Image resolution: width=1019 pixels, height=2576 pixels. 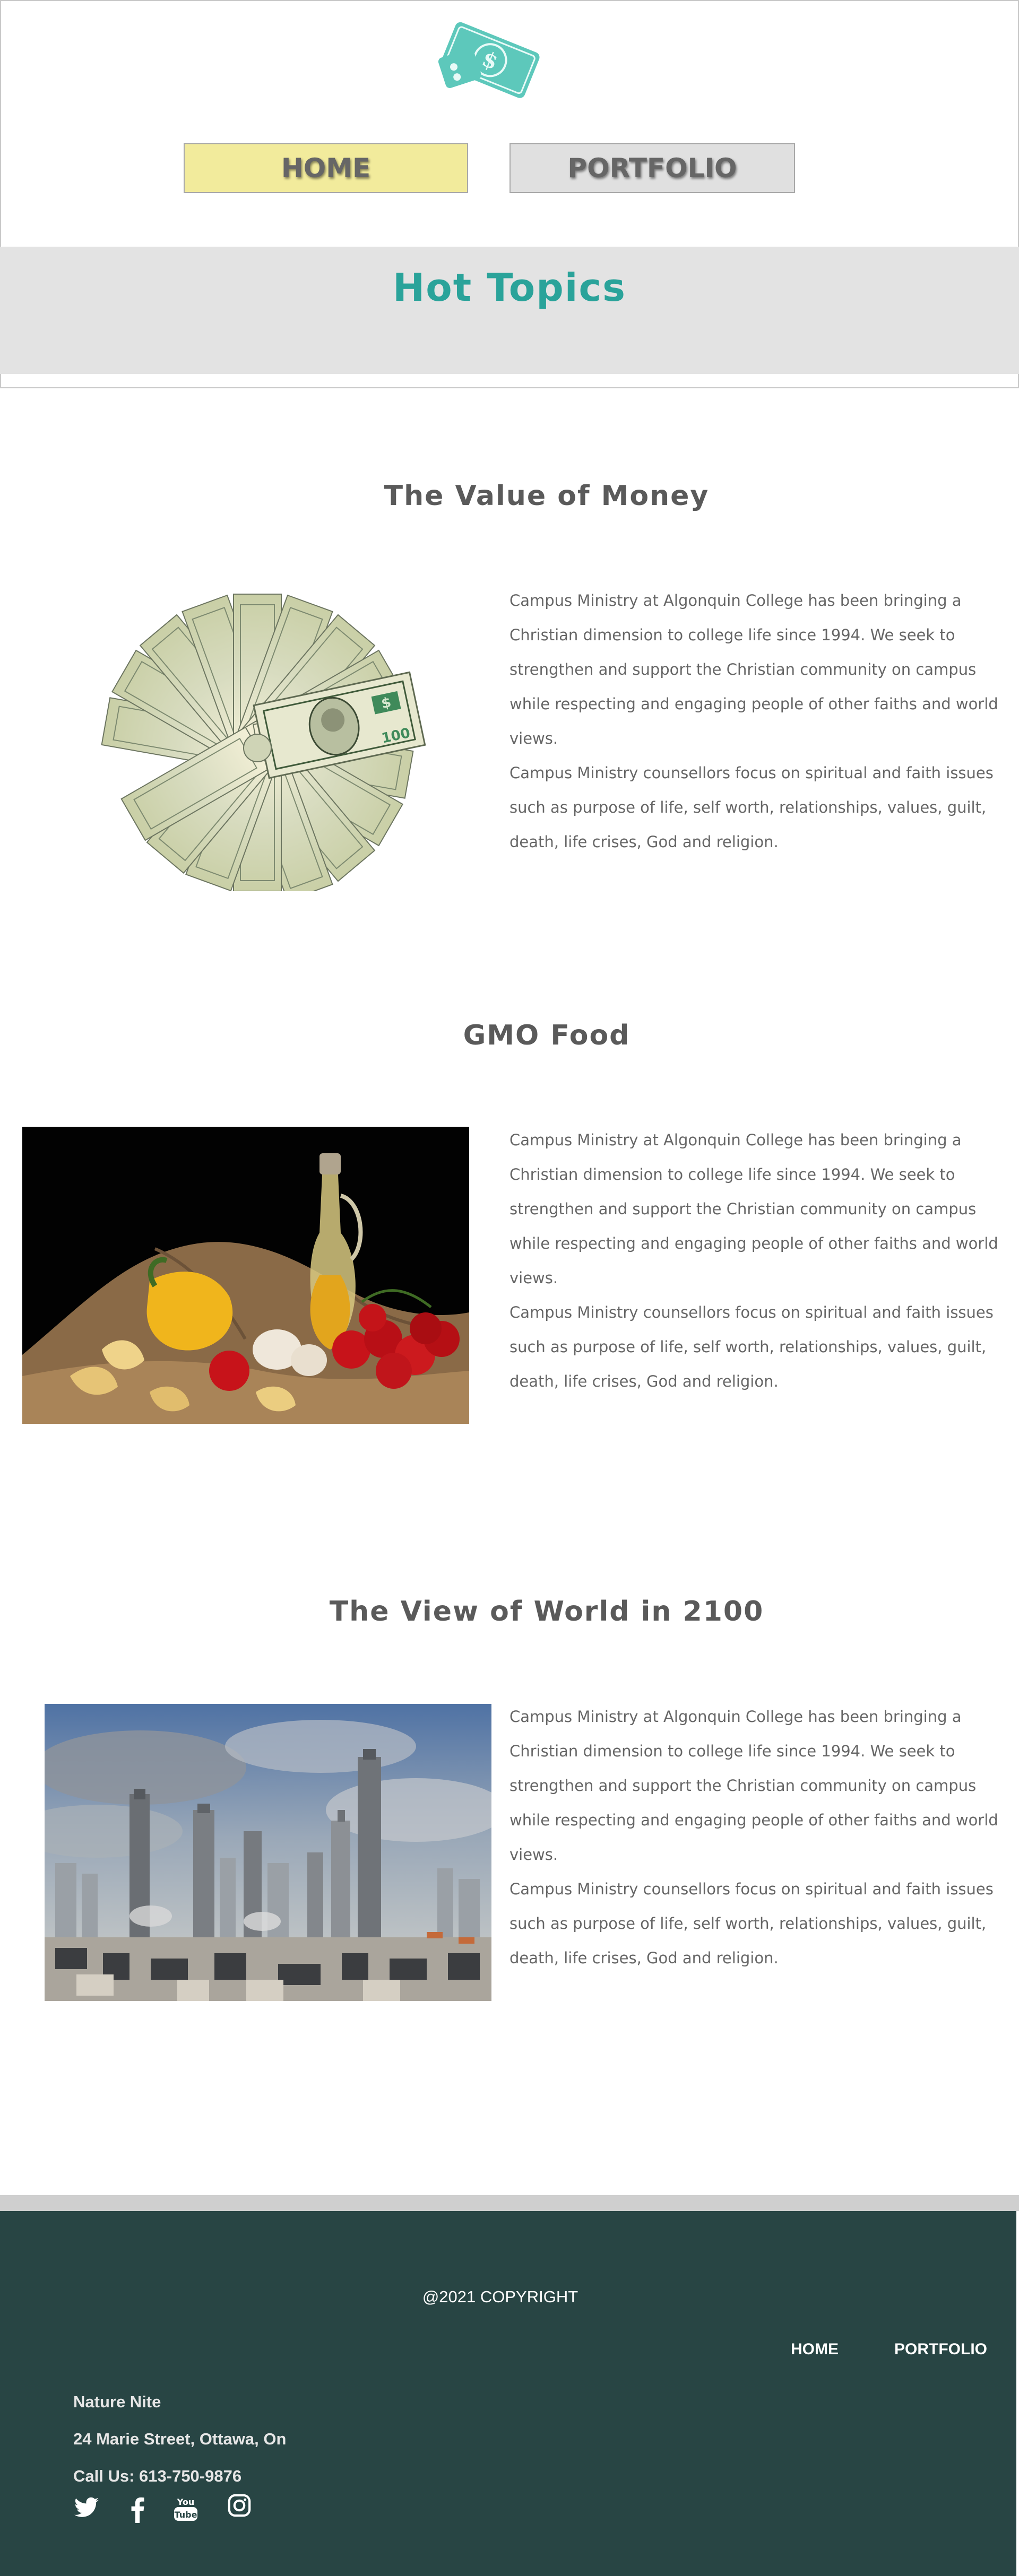 I want to click on money-bill-icon: $, so click(x=489, y=60).